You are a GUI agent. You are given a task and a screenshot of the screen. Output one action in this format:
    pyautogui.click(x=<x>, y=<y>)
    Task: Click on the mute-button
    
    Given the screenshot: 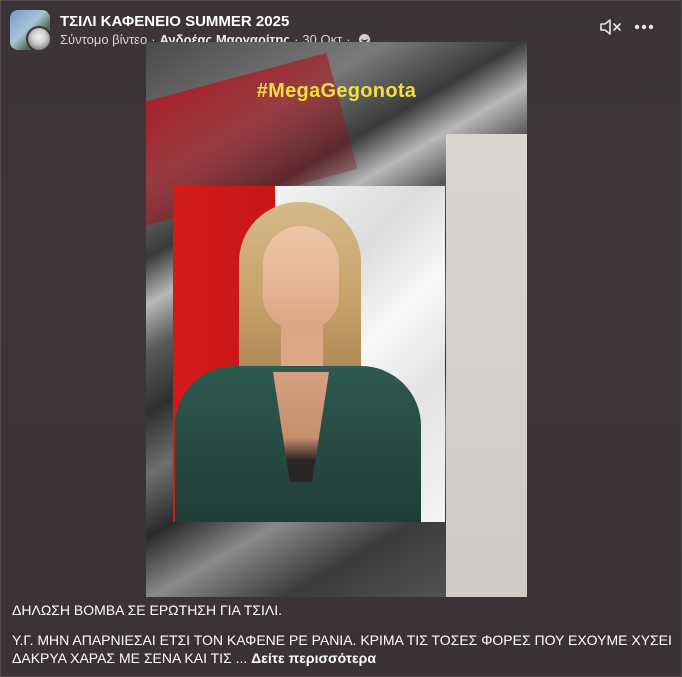 What is the action you would take?
    pyautogui.click(x=611, y=27)
    